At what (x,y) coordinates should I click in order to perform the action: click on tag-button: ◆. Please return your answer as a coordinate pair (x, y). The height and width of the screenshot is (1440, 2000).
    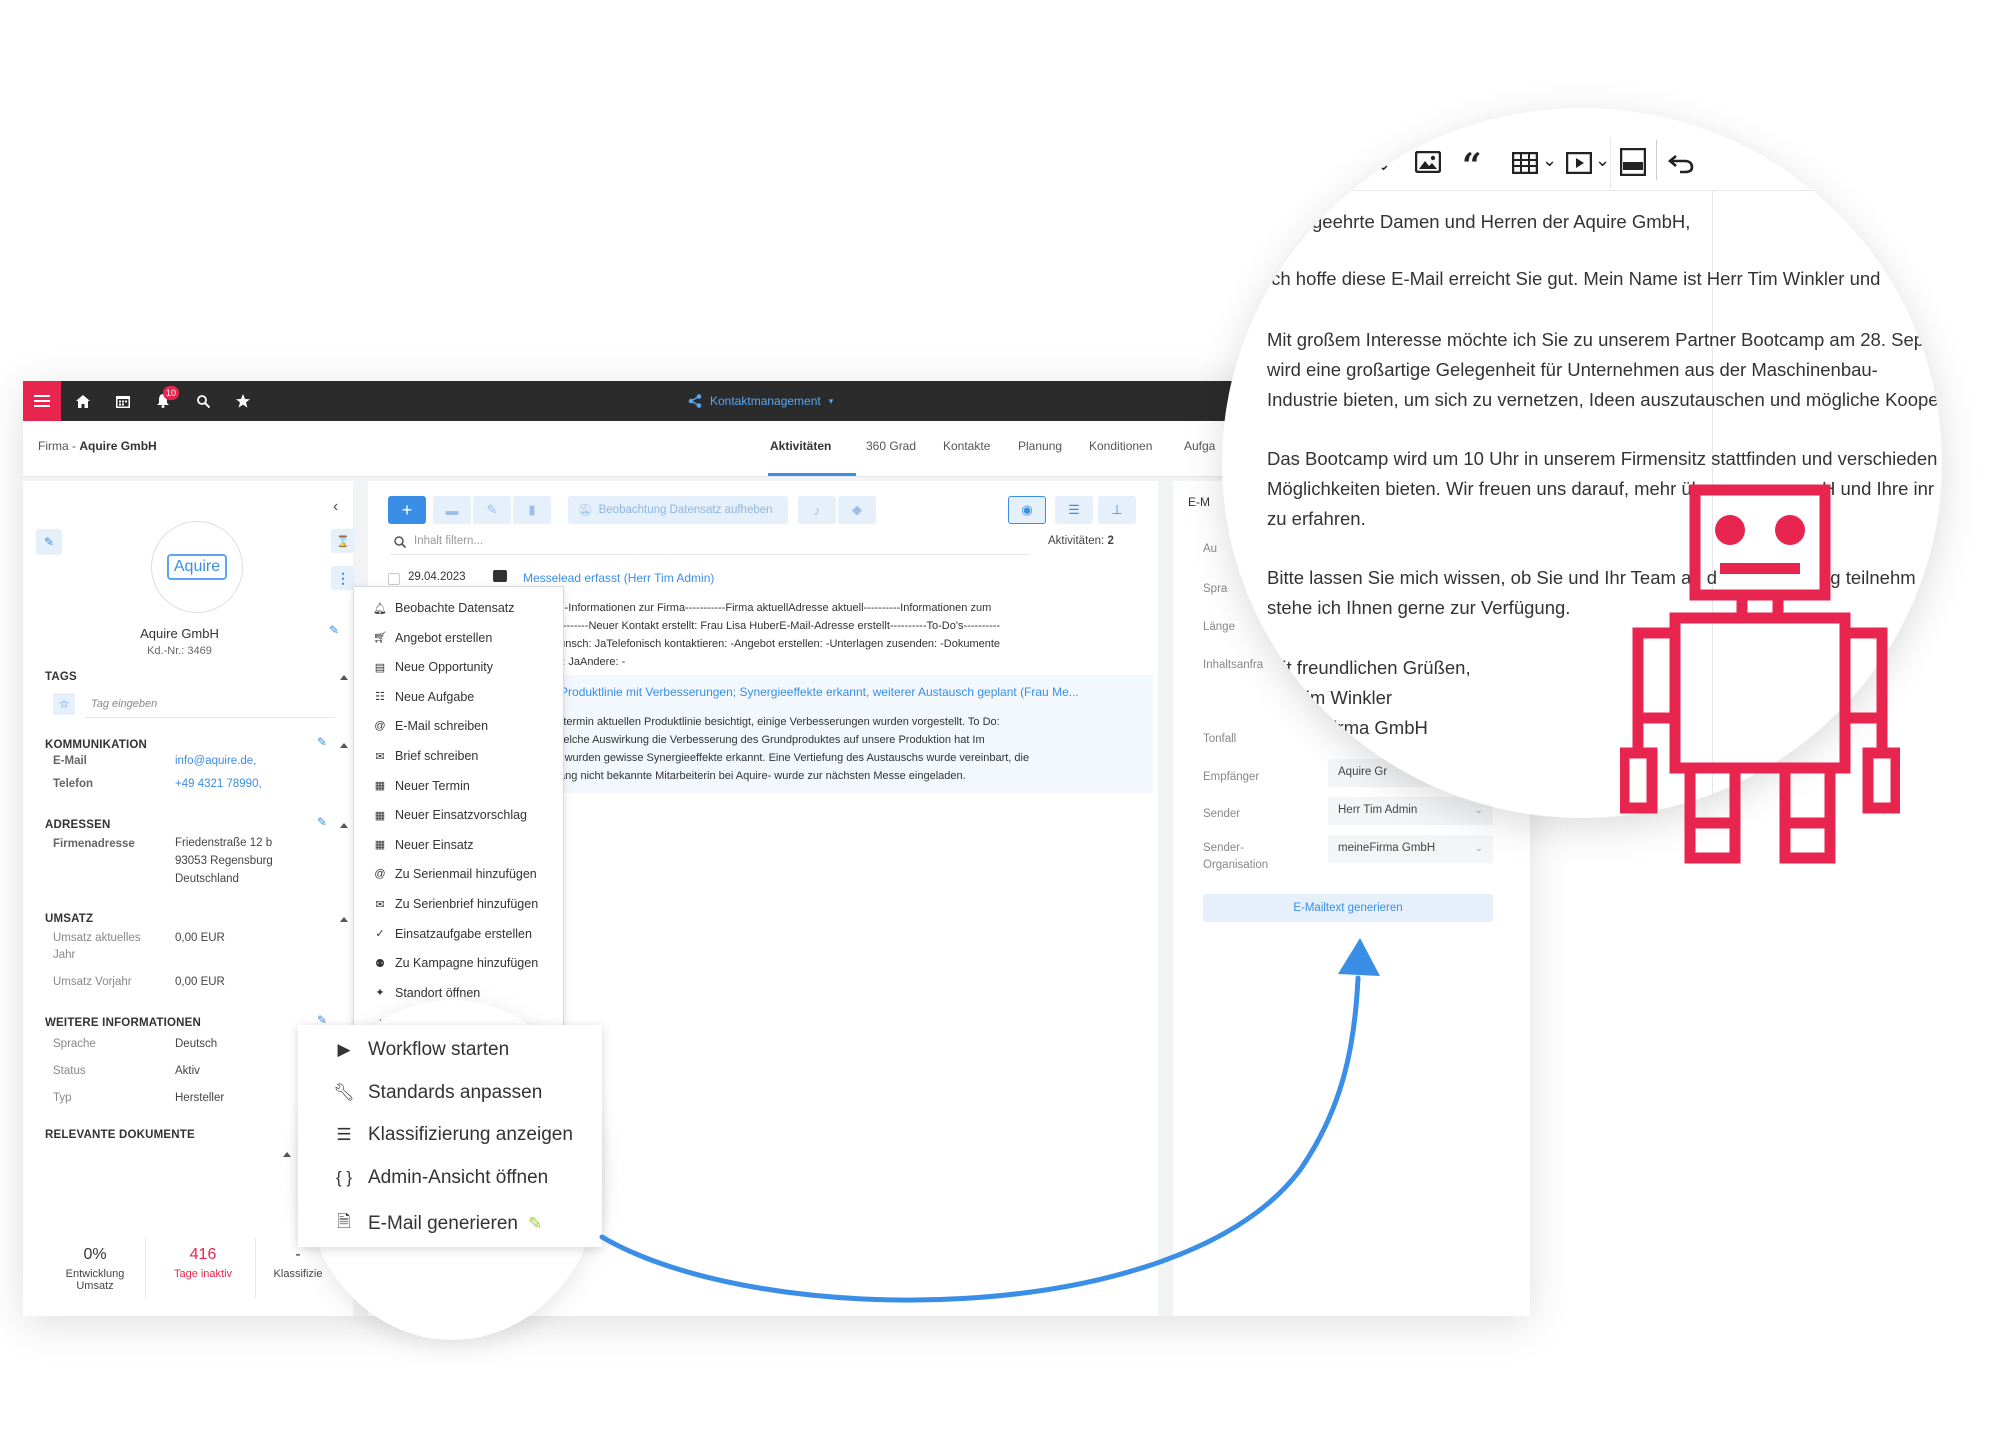
    Looking at the image, I should click on (857, 510).